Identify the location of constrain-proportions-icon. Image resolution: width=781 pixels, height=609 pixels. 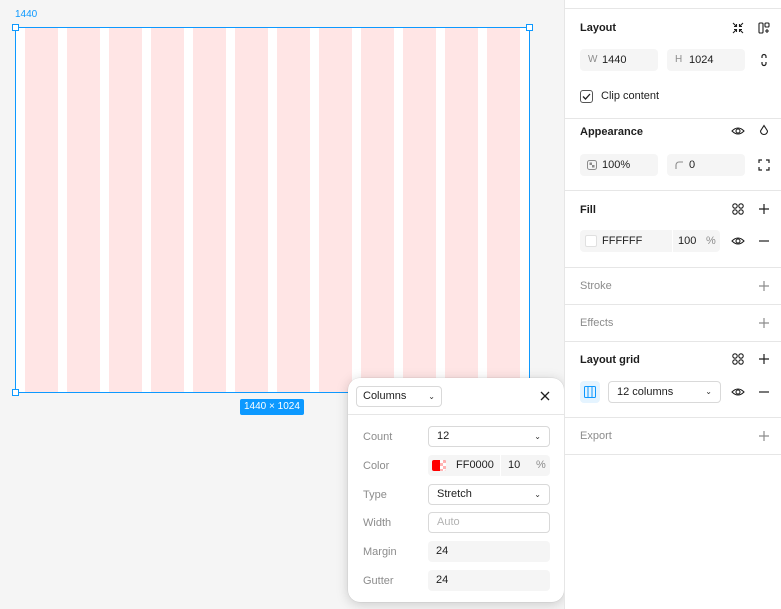
(764, 60).